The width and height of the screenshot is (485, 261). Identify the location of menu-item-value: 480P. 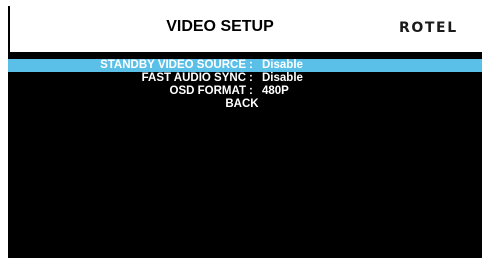
(275, 91).